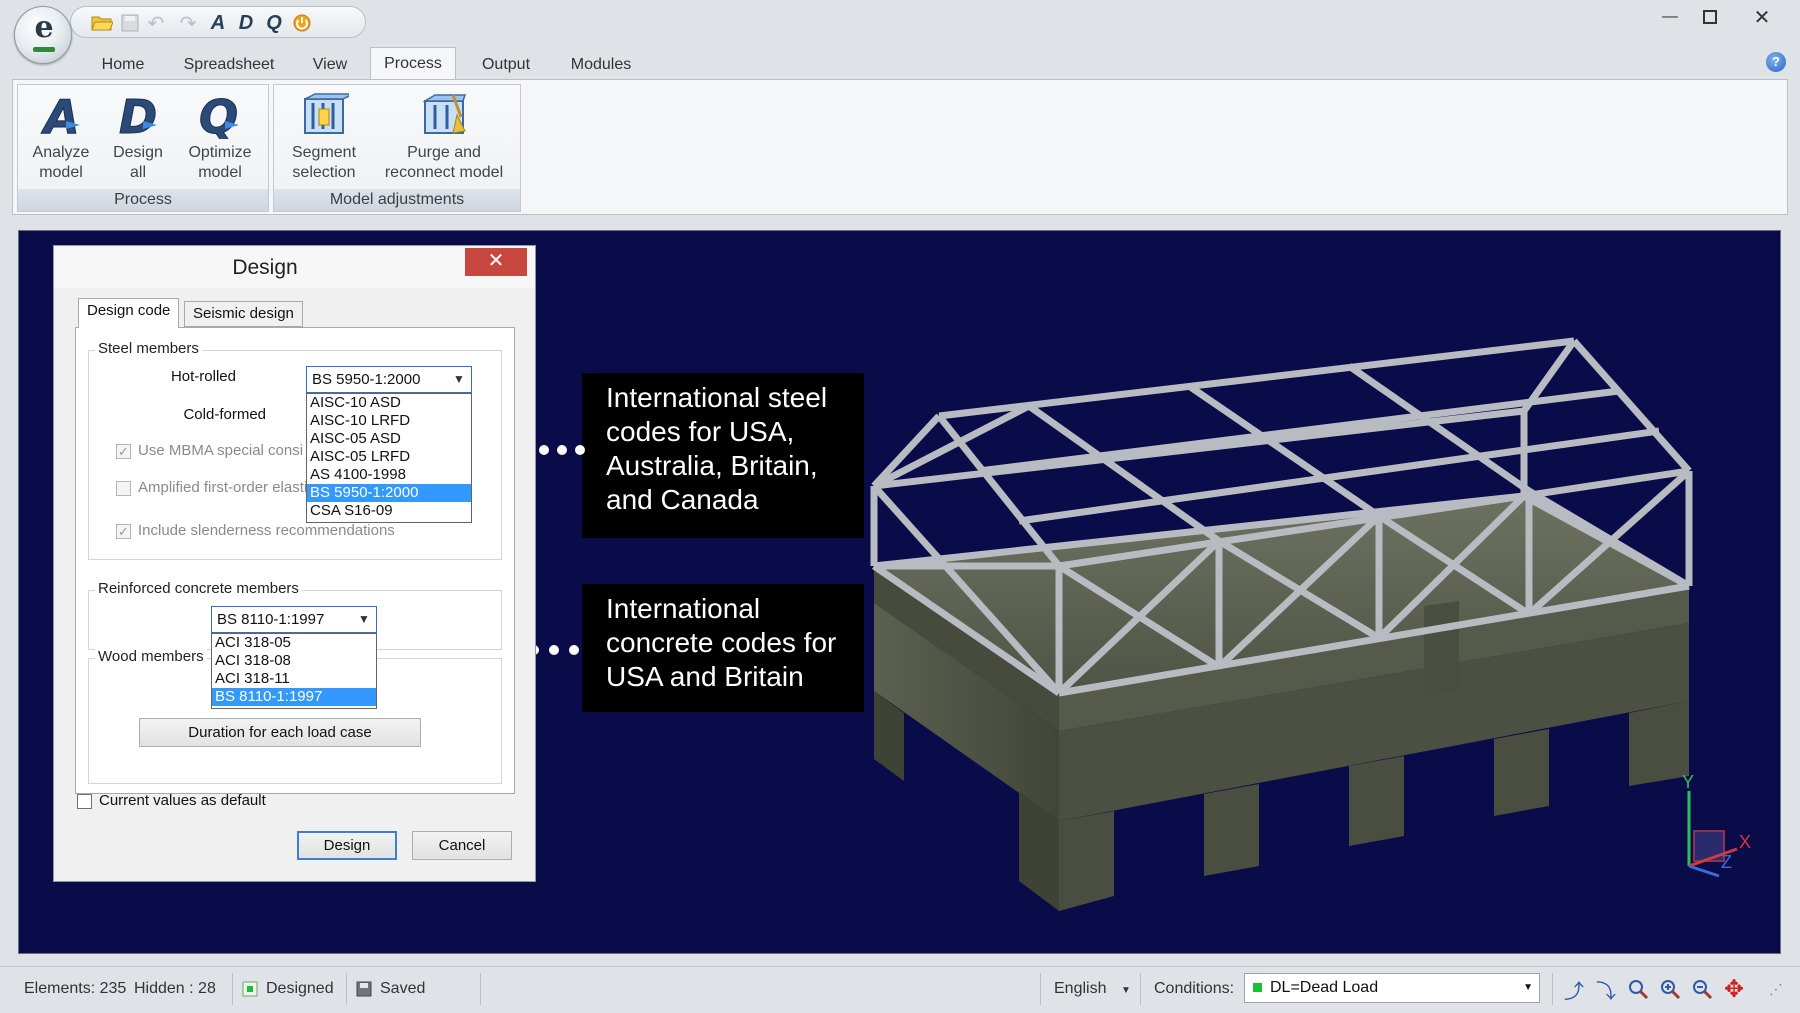 Image resolution: width=1800 pixels, height=1013 pixels. What do you see at coordinates (219, 115) in the screenshot?
I see `optimize-icon: Q` at bounding box center [219, 115].